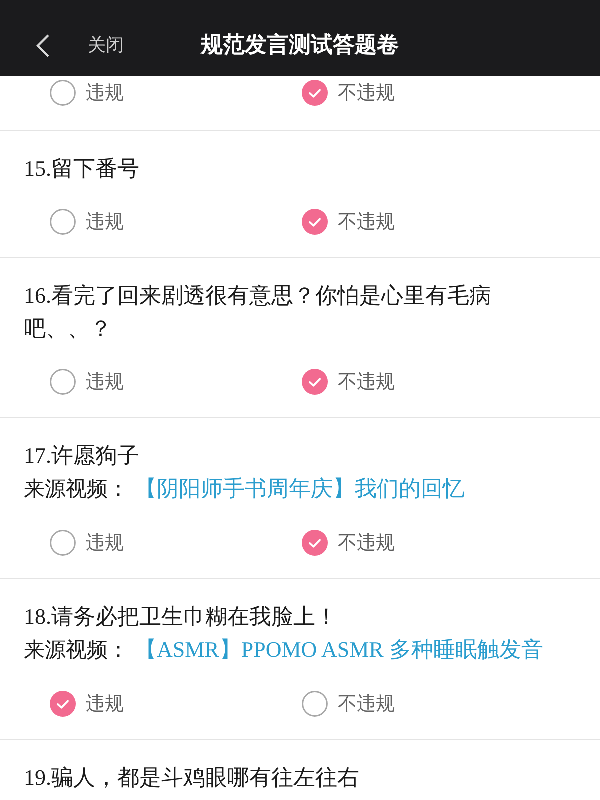 Image resolution: width=600 pixels, height=800 pixels. Describe the element at coordinates (192, 778) in the screenshot. I see `question-text: 19.骗人，都是斗鸡眼哪有往左往右` at that location.